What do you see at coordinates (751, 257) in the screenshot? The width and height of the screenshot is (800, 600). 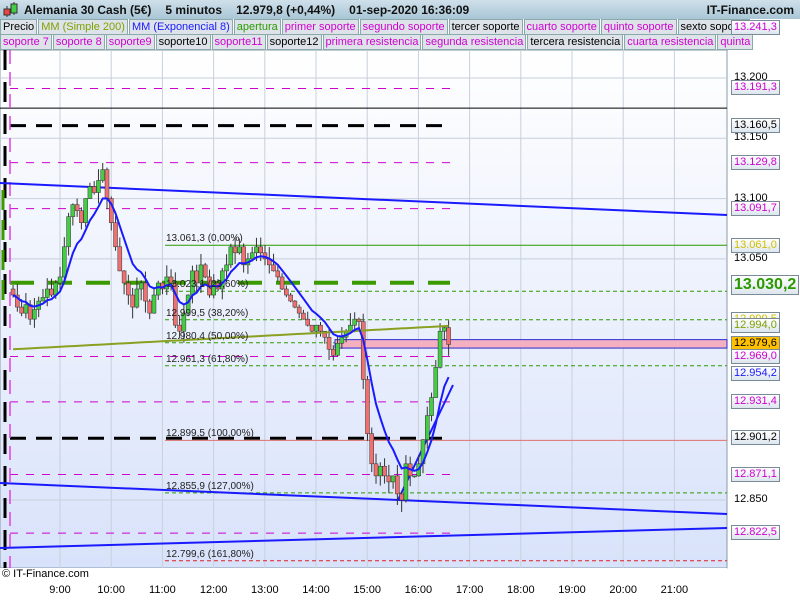 I see `y-tick-label: 13.050` at bounding box center [751, 257].